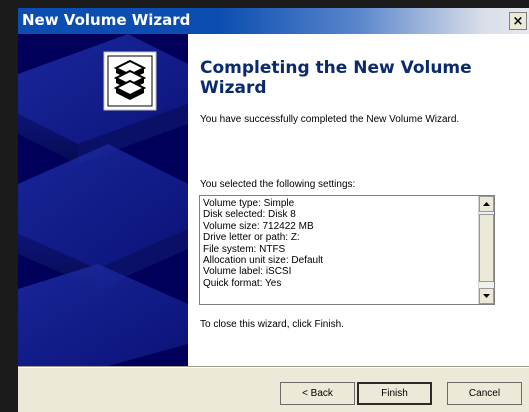 The height and width of the screenshot is (412, 529). What do you see at coordinates (130, 81) in the screenshot?
I see `stacked-disks-icon` at bounding box center [130, 81].